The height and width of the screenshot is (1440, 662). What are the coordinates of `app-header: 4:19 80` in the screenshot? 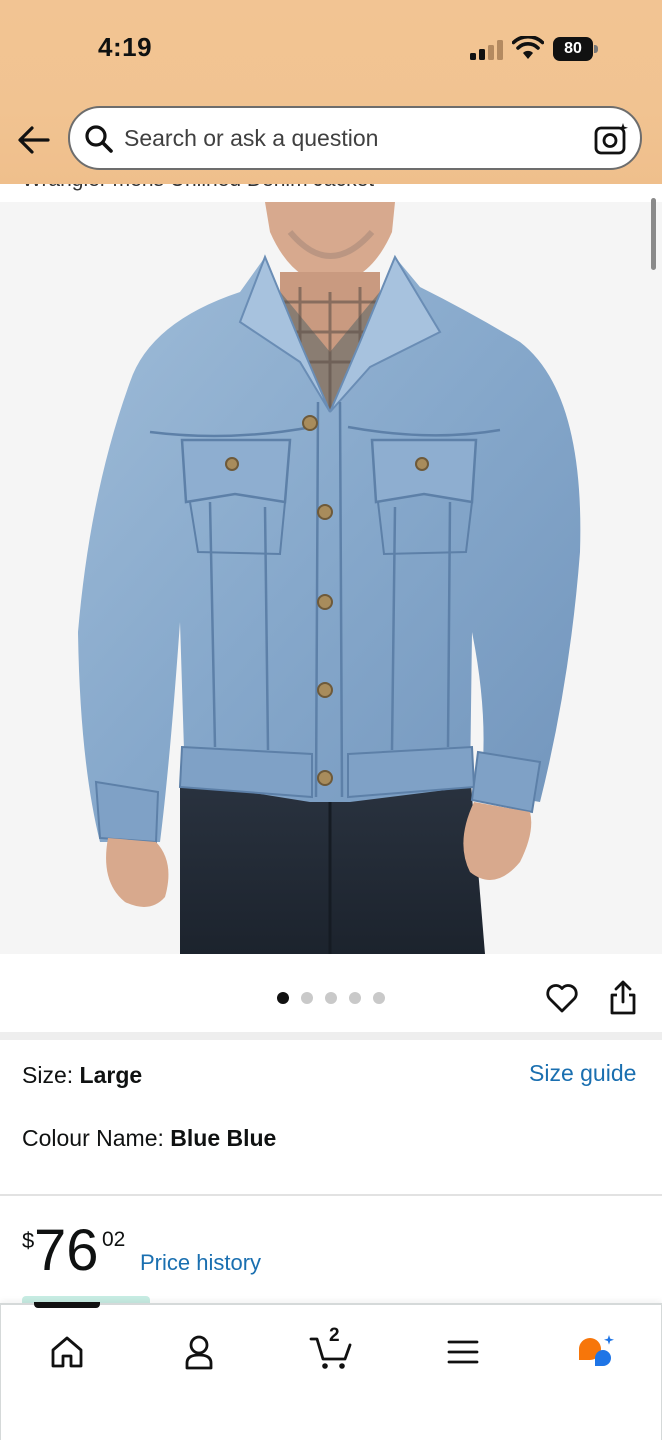 It's located at (331, 92).